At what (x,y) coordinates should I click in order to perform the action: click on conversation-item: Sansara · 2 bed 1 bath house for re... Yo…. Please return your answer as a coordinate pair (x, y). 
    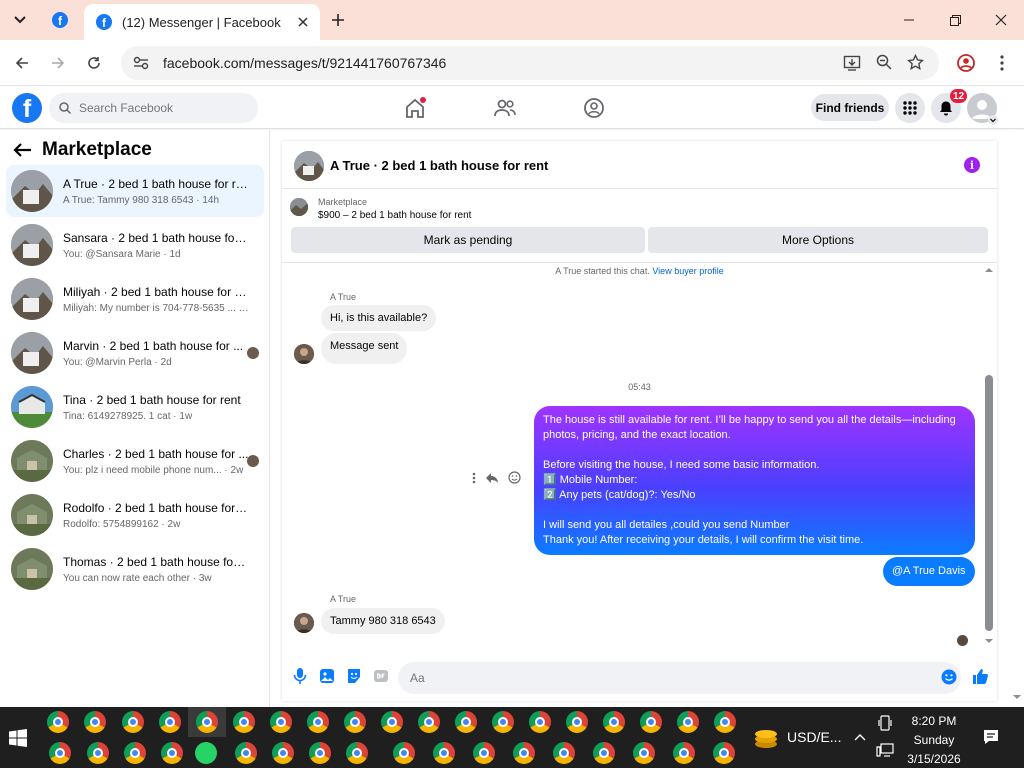
    Looking at the image, I should click on (135, 245).